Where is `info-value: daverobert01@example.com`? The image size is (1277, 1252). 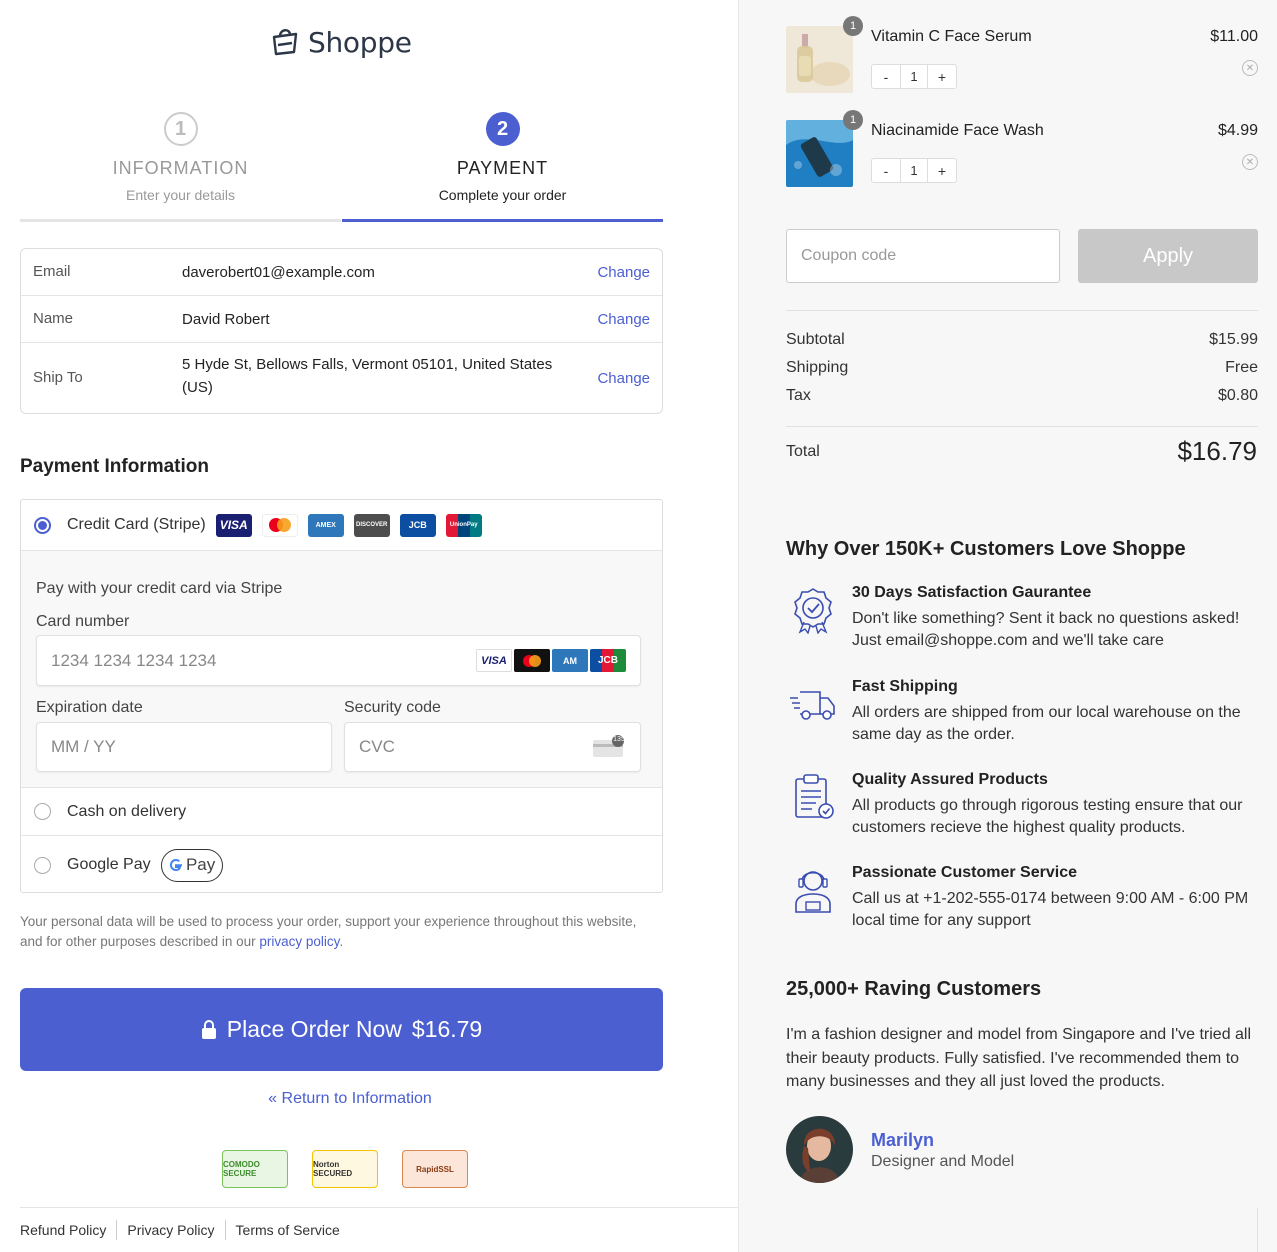 info-value: daverobert01@example.com is located at coordinates (278, 272).